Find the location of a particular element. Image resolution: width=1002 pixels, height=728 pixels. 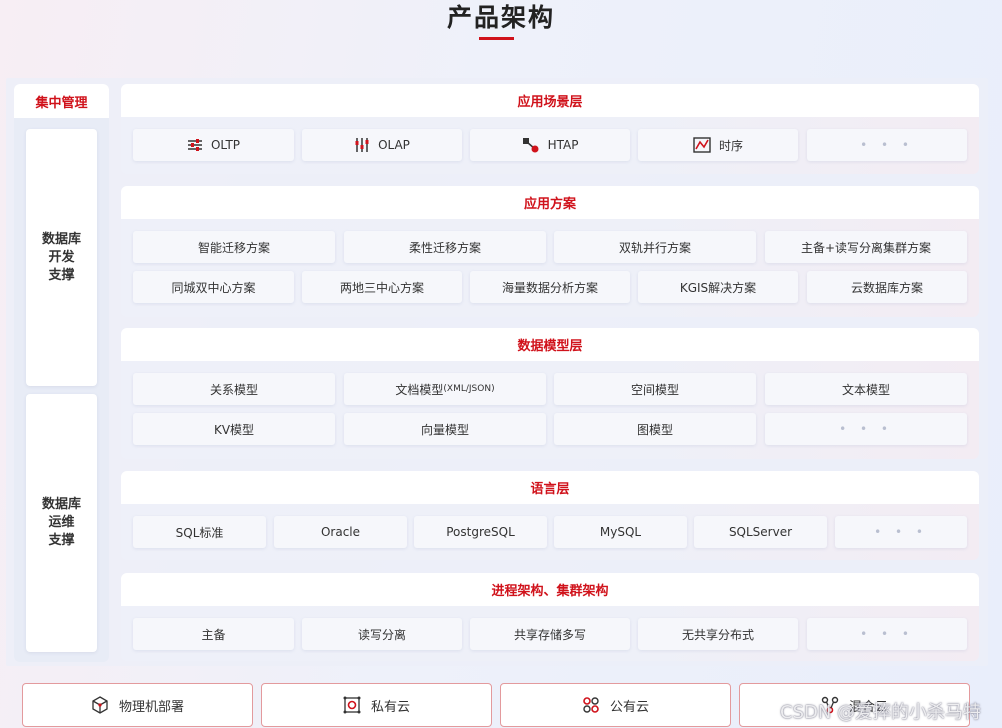

deploy-physical: 物理机部署 is located at coordinates (137, 705).